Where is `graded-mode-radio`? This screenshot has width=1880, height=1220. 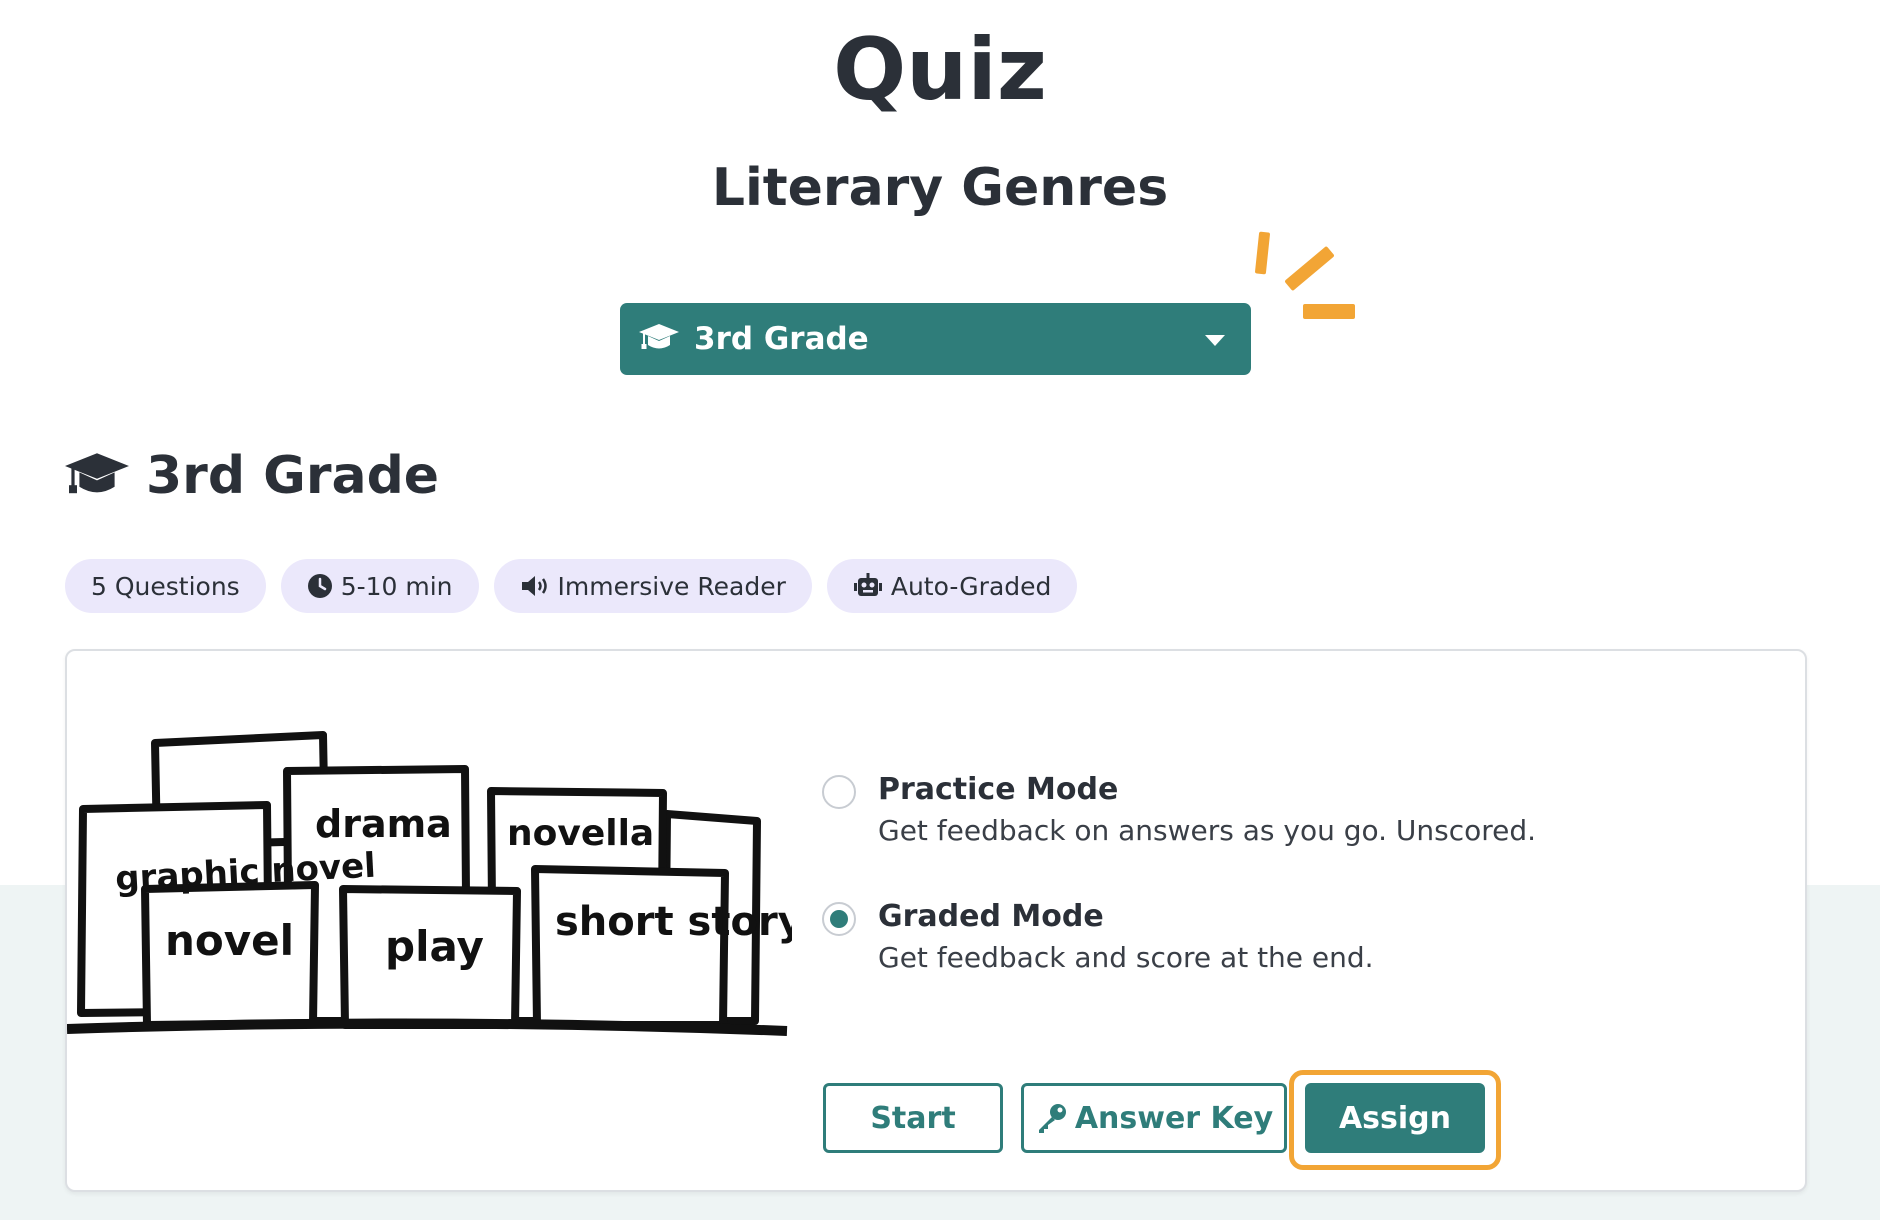
graded-mode-radio is located at coordinates (839, 919).